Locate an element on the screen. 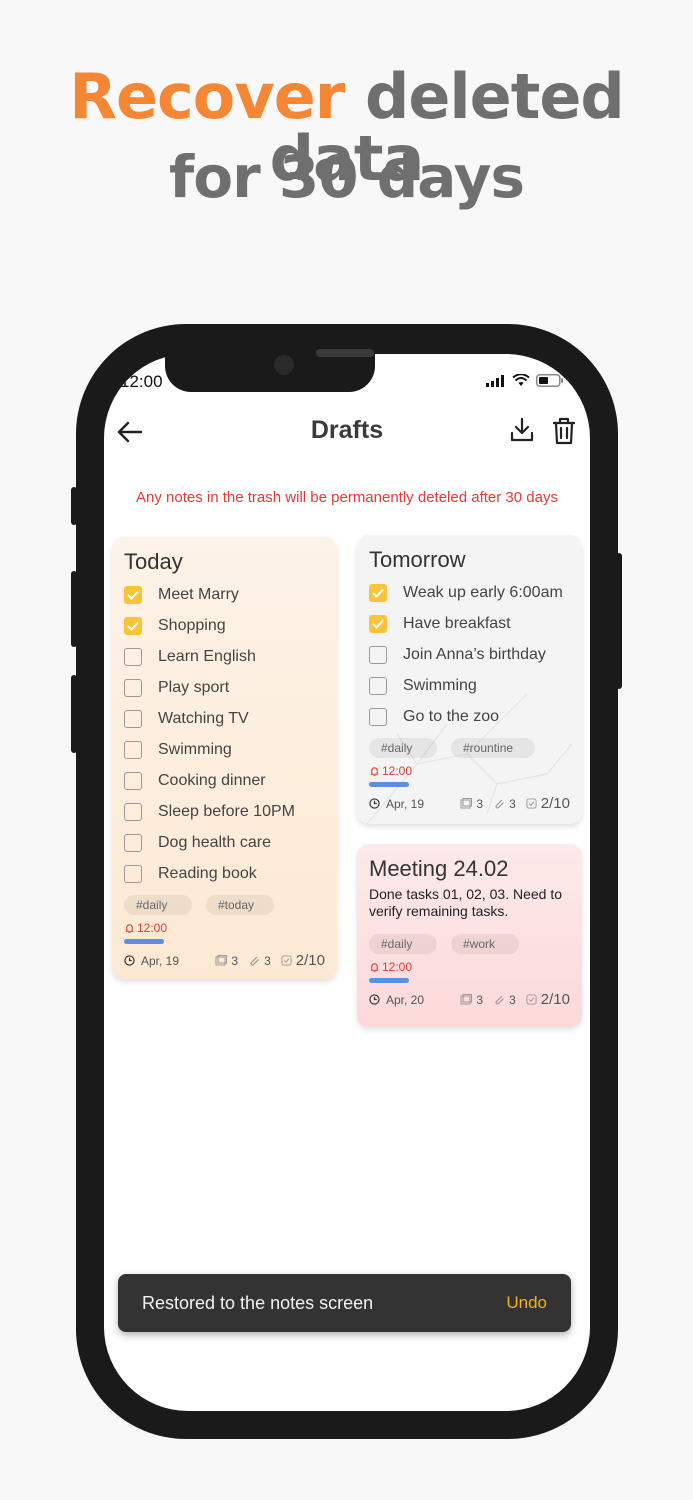  tag: #rountine is located at coordinates (493, 748).